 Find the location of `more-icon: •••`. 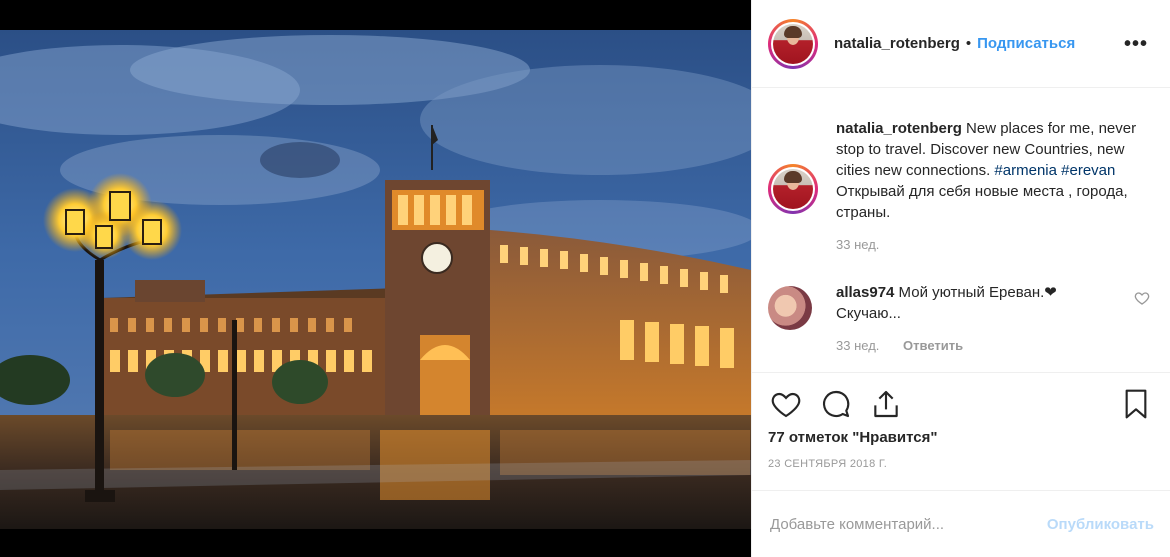

more-icon: ••• is located at coordinates (1136, 44).